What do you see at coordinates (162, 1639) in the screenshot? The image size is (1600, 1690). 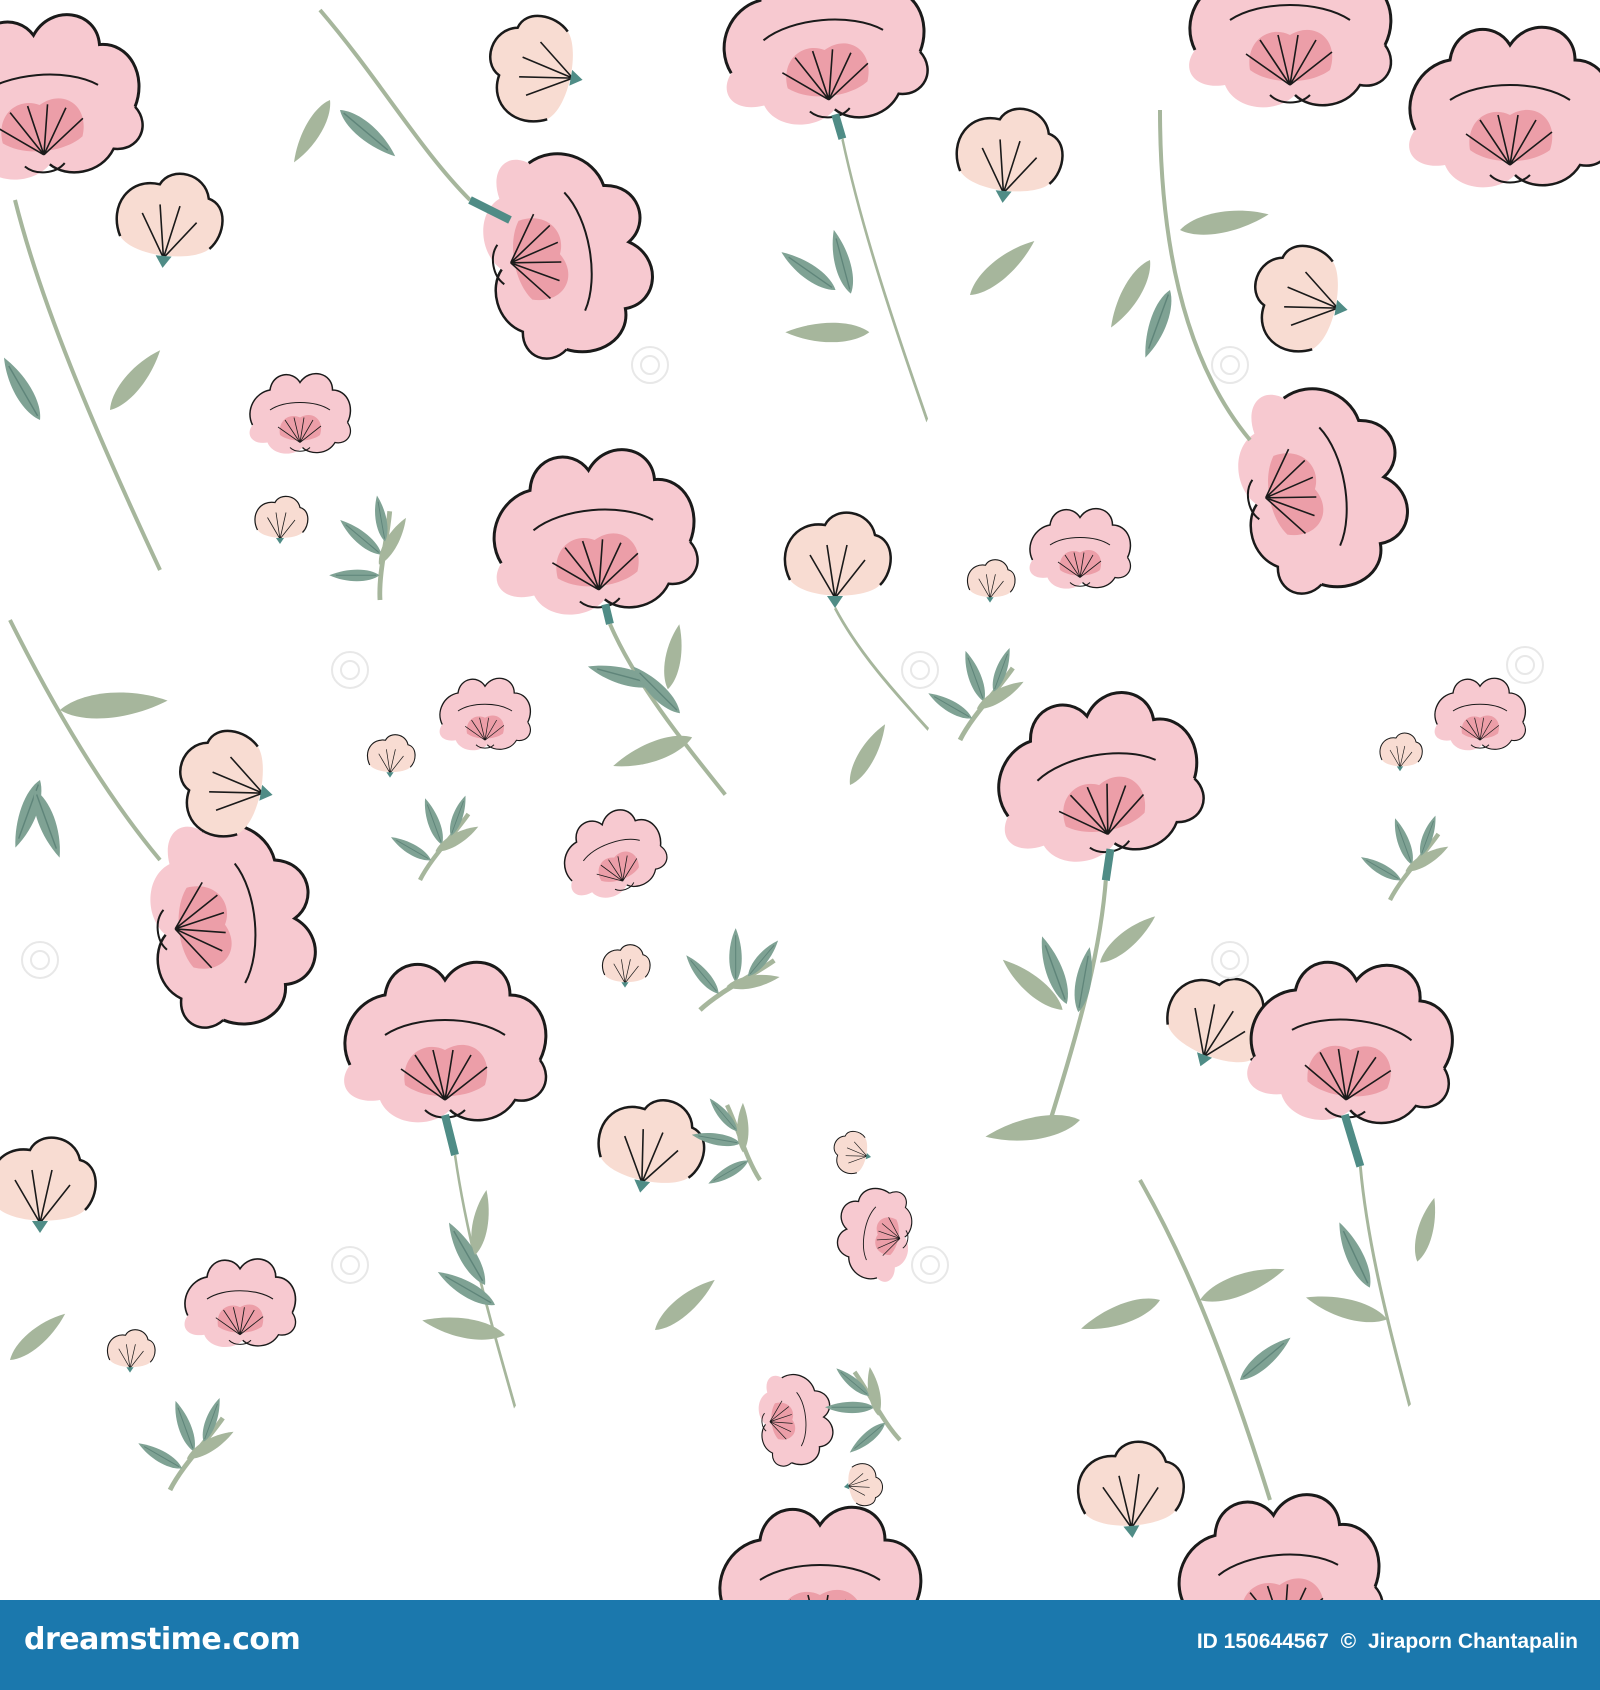 I see `dreamstime-logo: dreamstime.com` at bounding box center [162, 1639].